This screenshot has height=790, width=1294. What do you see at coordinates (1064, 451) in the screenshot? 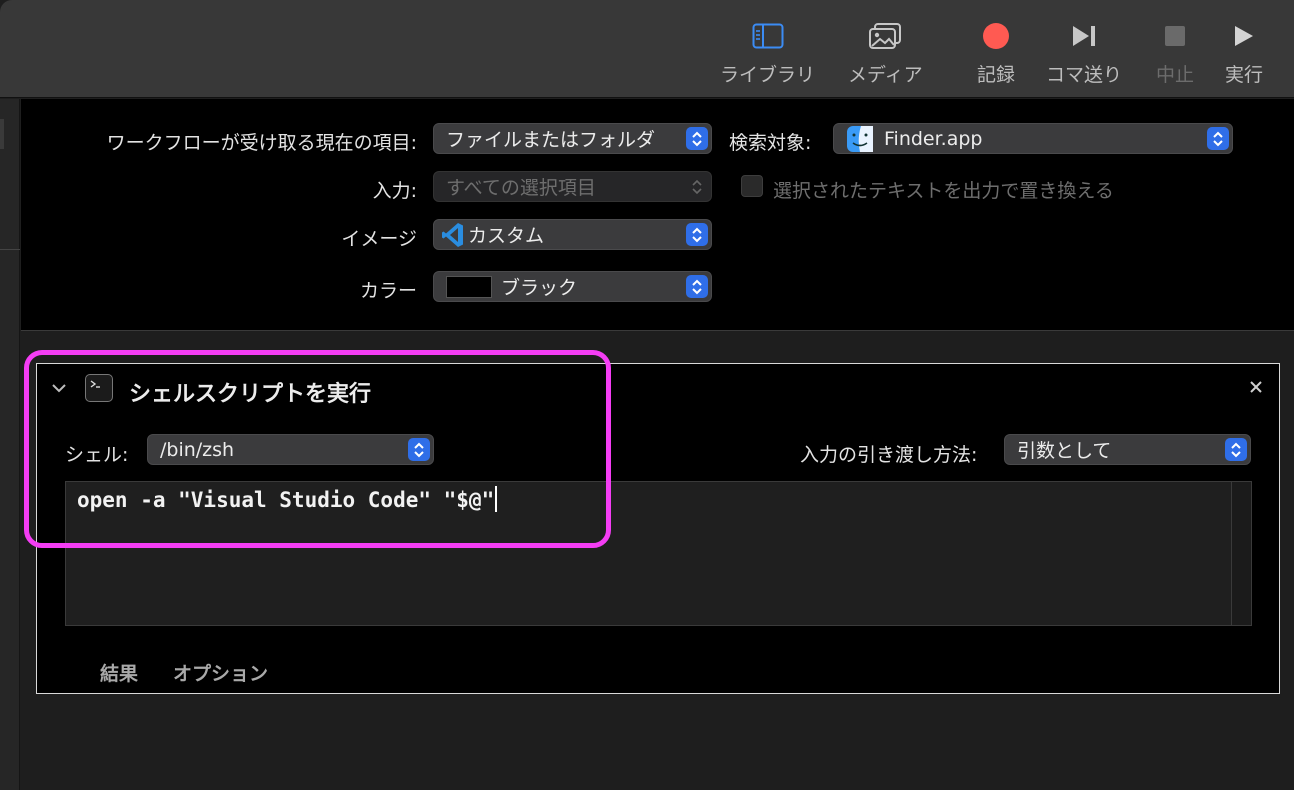
I see `pass-input-value: 引数として` at bounding box center [1064, 451].